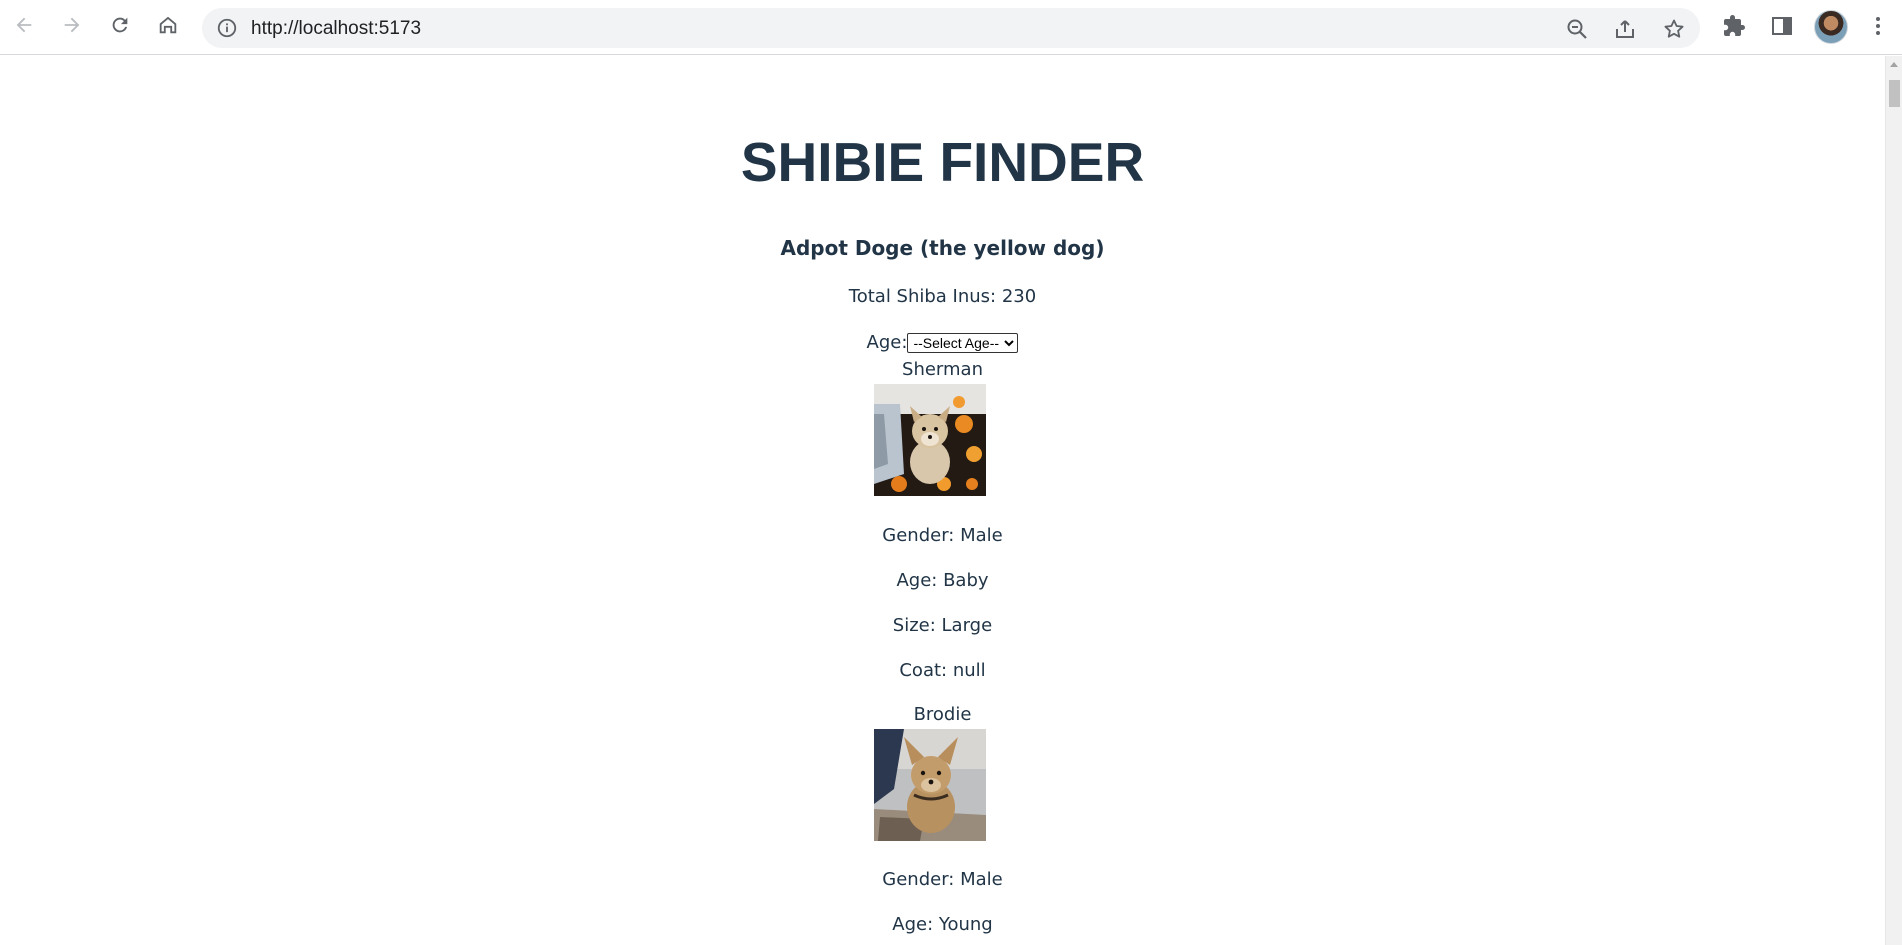 The height and width of the screenshot is (945, 1902). Describe the element at coordinates (1734, 26) in the screenshot. I see `extensions-icon` at that location.